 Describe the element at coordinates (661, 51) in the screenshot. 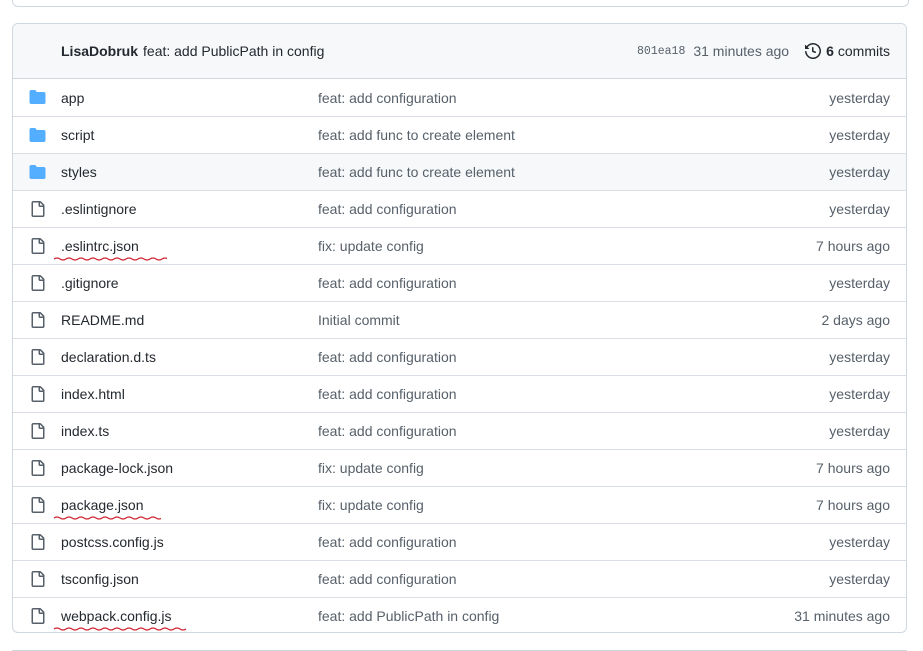

I see `commit-sha: 801ea18` at that location.